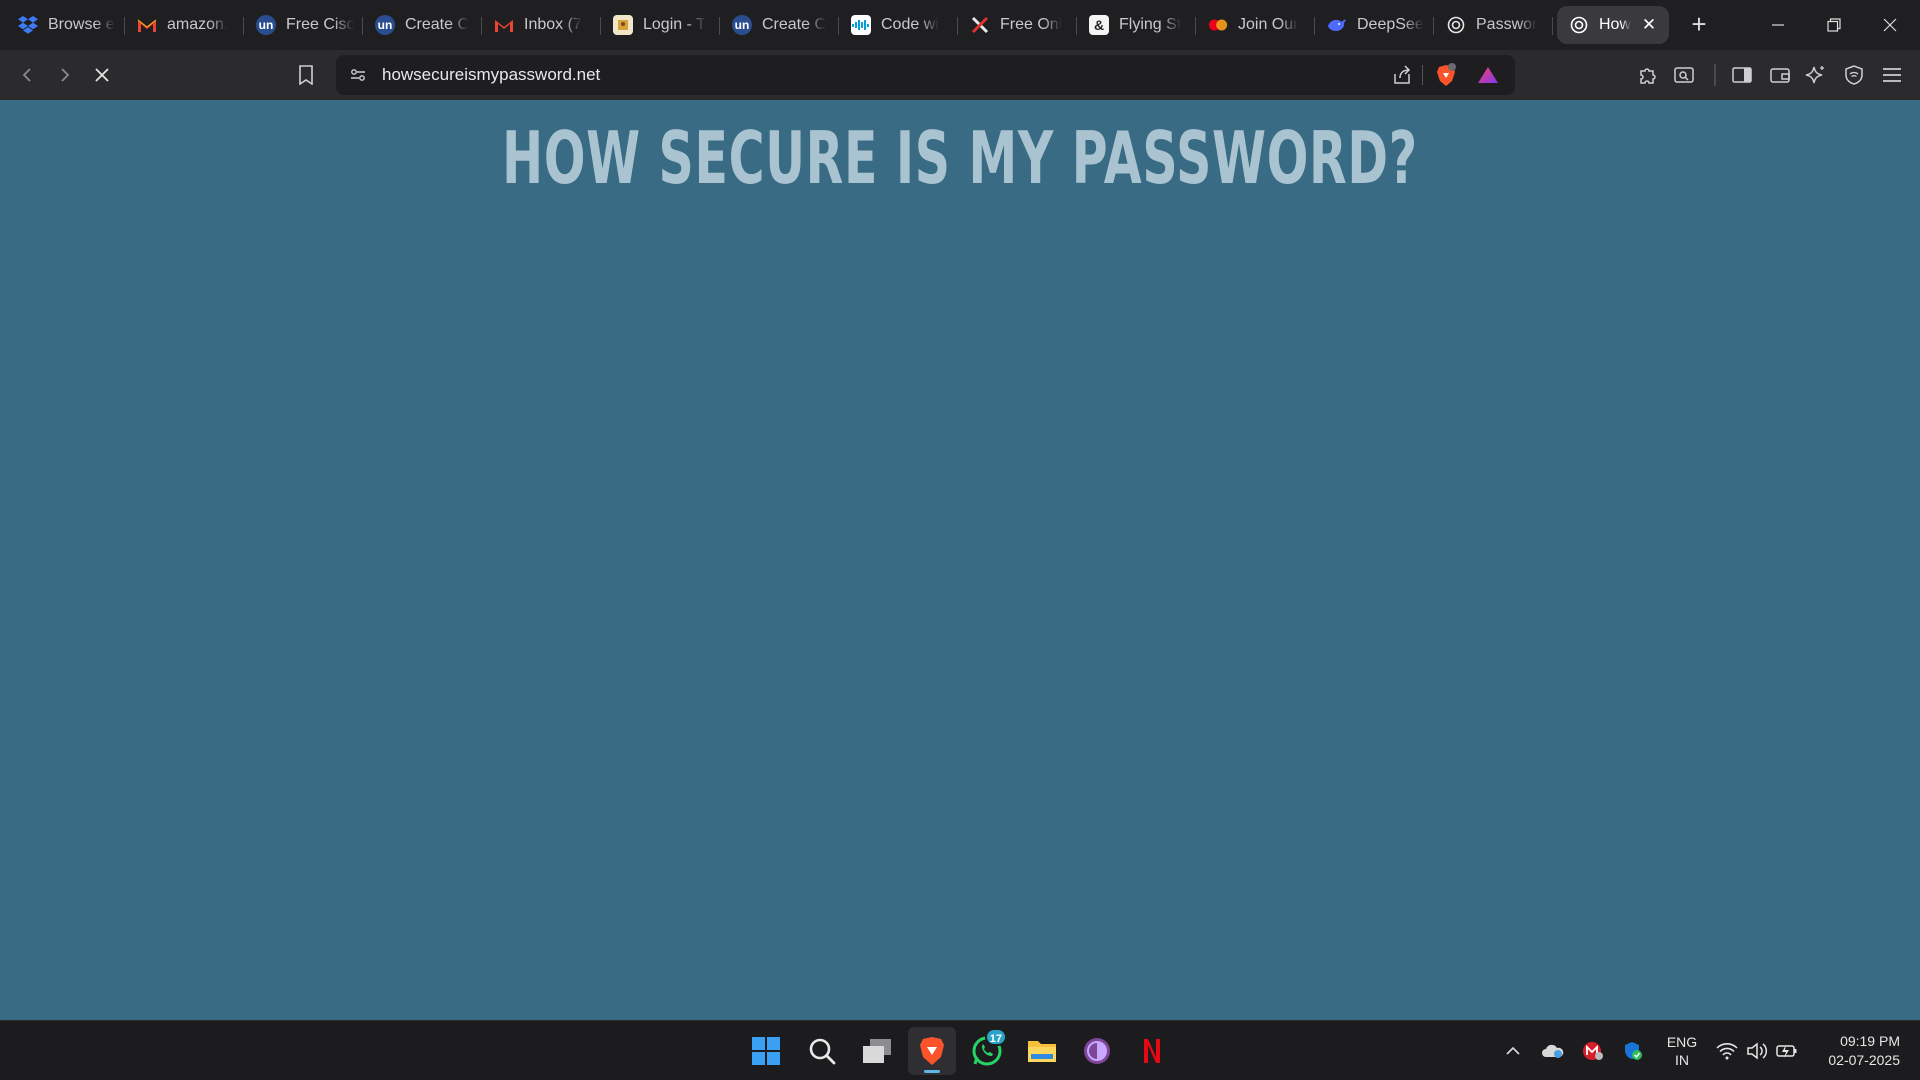  I want to click on tab: Free Onl, so click(1017, 25).